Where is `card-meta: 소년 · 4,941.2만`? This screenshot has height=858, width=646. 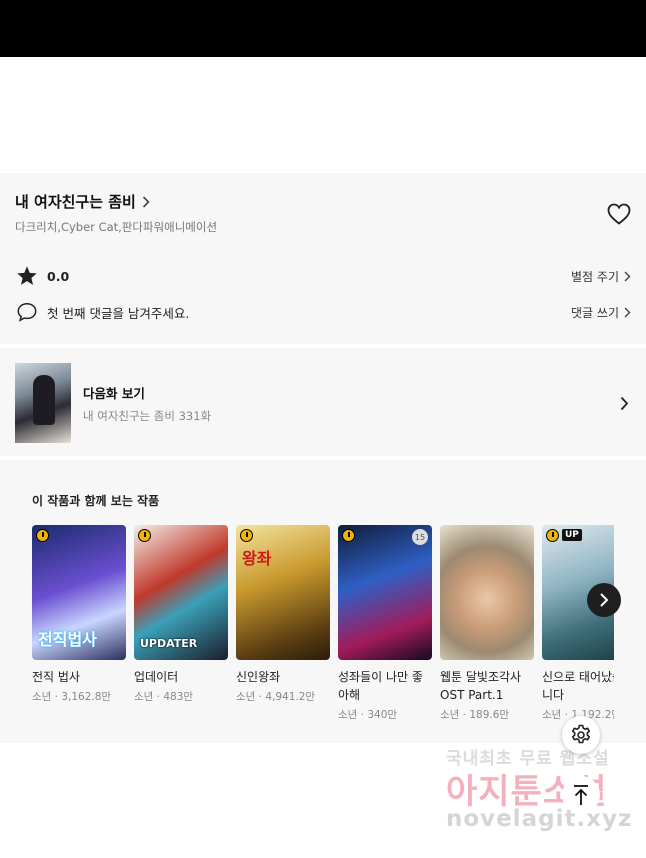 card-meta: 소년 · 4,941.2만 is located at coordinates (276, 697).